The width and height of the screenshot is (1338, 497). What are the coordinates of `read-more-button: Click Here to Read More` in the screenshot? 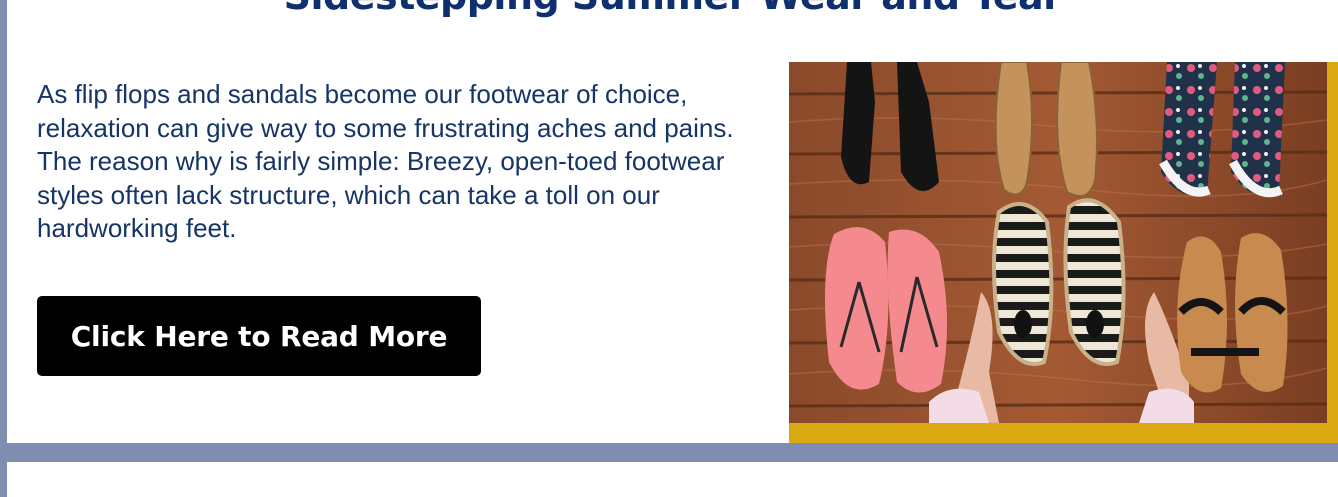 It's located at (259, 336).